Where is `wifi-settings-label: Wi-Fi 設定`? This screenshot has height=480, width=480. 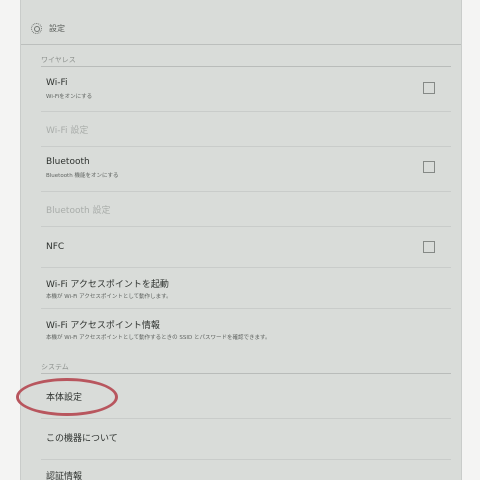
wifi-settings-label: Wi-Fi 設定 is located at coordinates (67, 131).